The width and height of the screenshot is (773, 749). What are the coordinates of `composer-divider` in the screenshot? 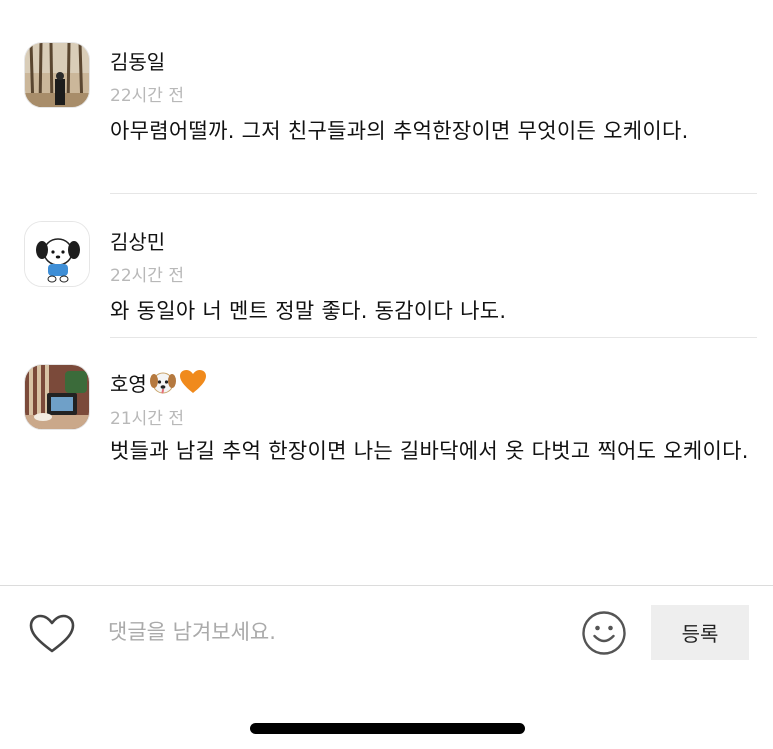 It's located at (386, 585).